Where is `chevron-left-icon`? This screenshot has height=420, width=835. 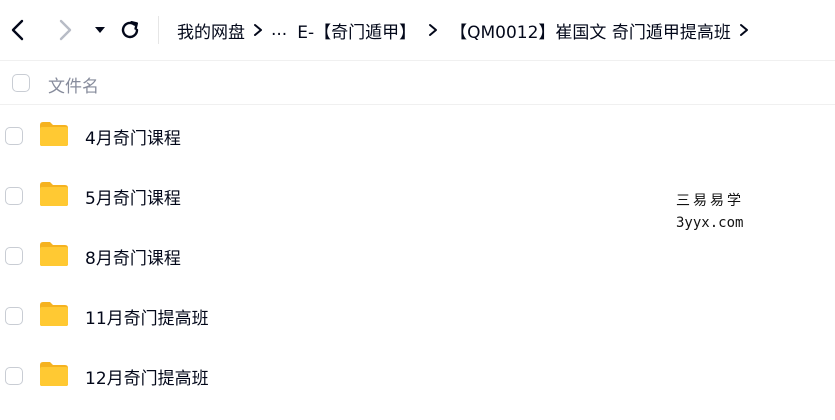
chevron-left-icon is located at coordinates (17, 30).